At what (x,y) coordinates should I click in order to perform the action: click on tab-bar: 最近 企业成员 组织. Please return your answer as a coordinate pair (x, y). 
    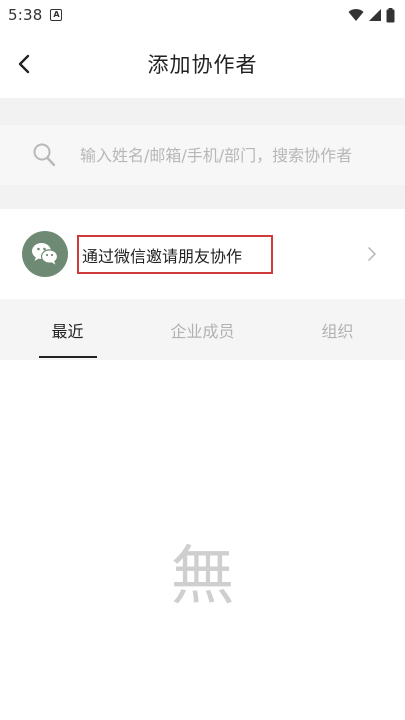
    Looking at the image, I should click on (202, 329).